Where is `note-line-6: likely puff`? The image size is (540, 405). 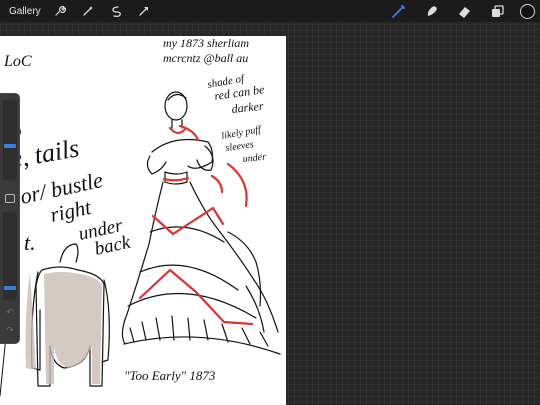
note-line-6: likely puff is located at coordinates (242, 133).